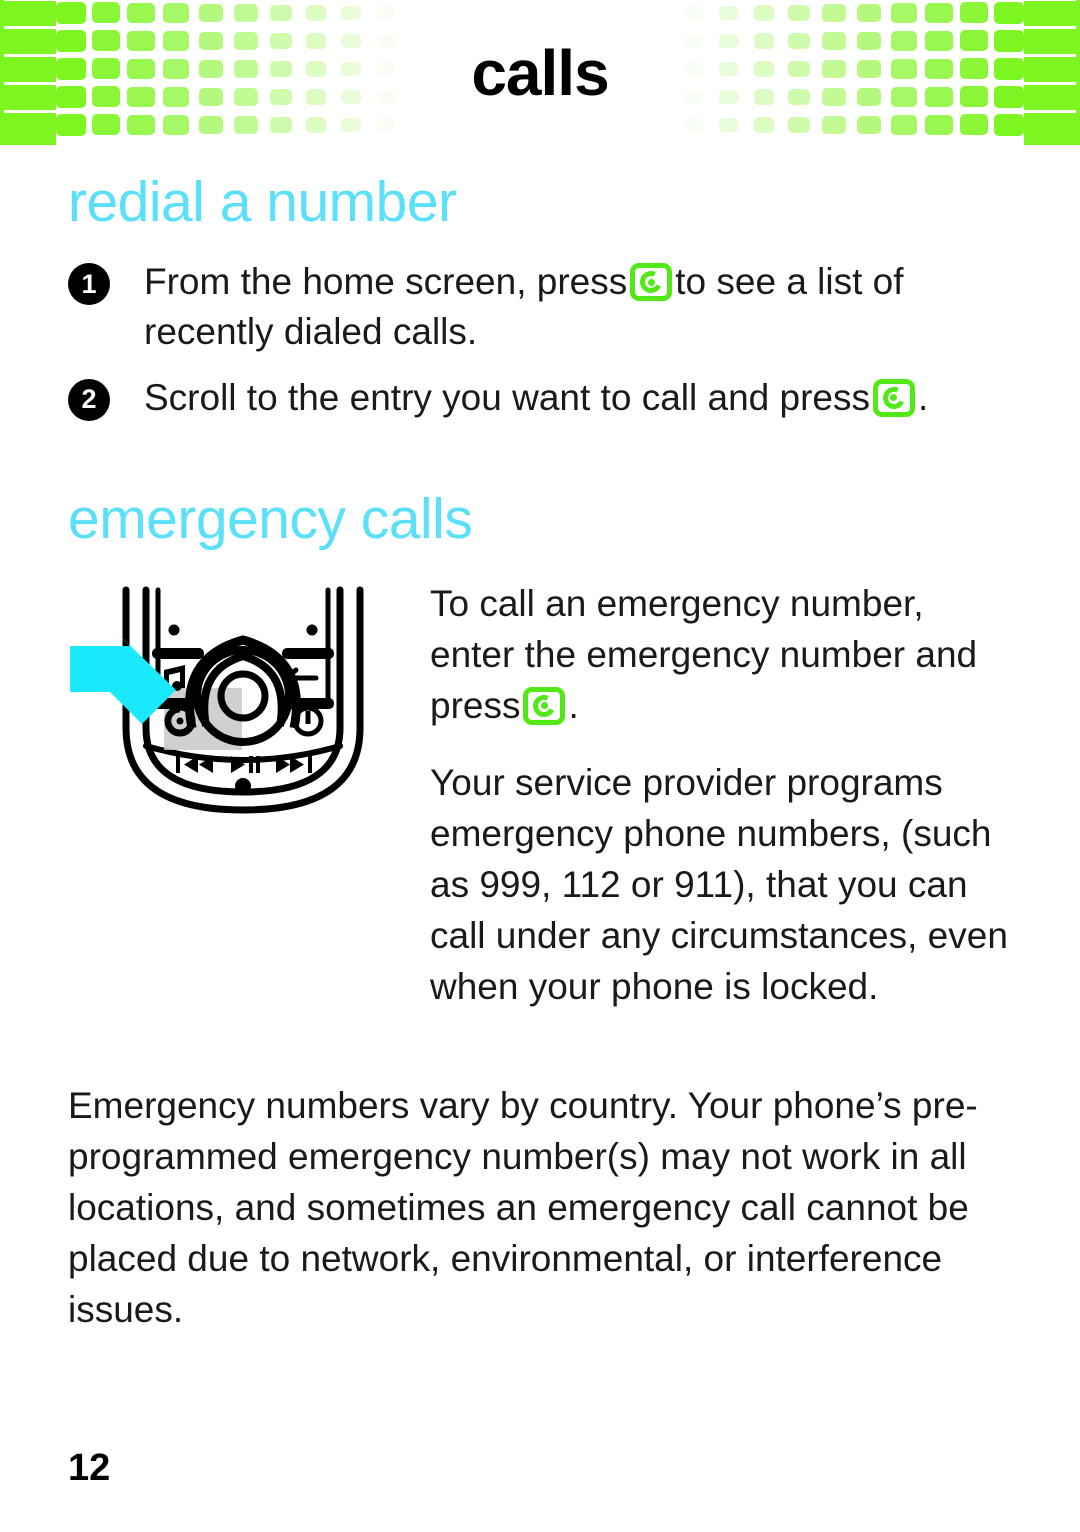  Describe the element at coordinates (312, 630) in the screenshot. I see `right-indicator-dot` at that location.